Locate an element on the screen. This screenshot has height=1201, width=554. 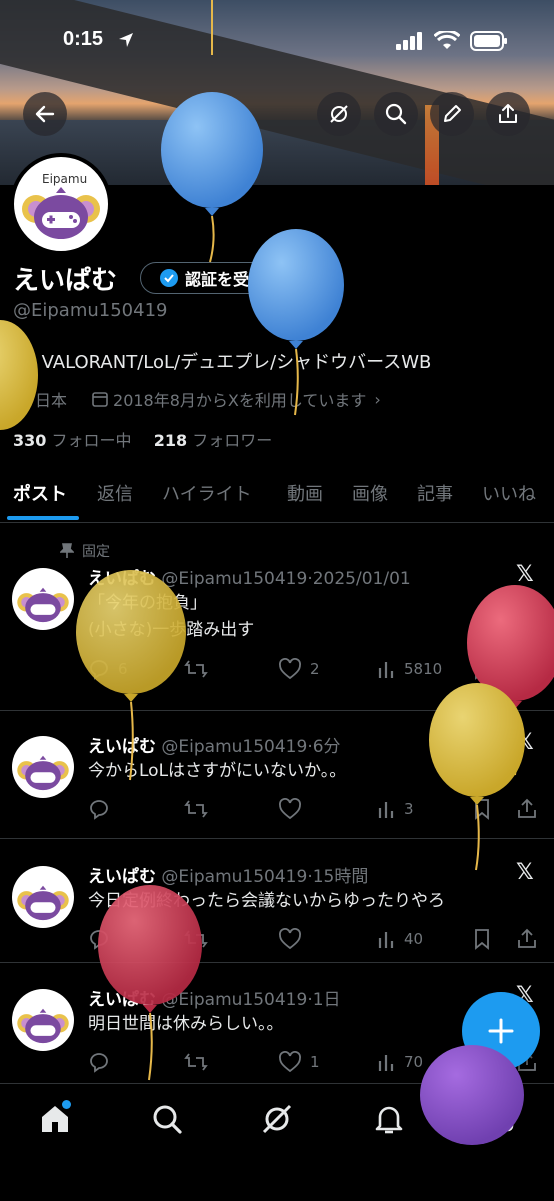
following-link: 330 フォロー中 is located at coordinates (72, 440).